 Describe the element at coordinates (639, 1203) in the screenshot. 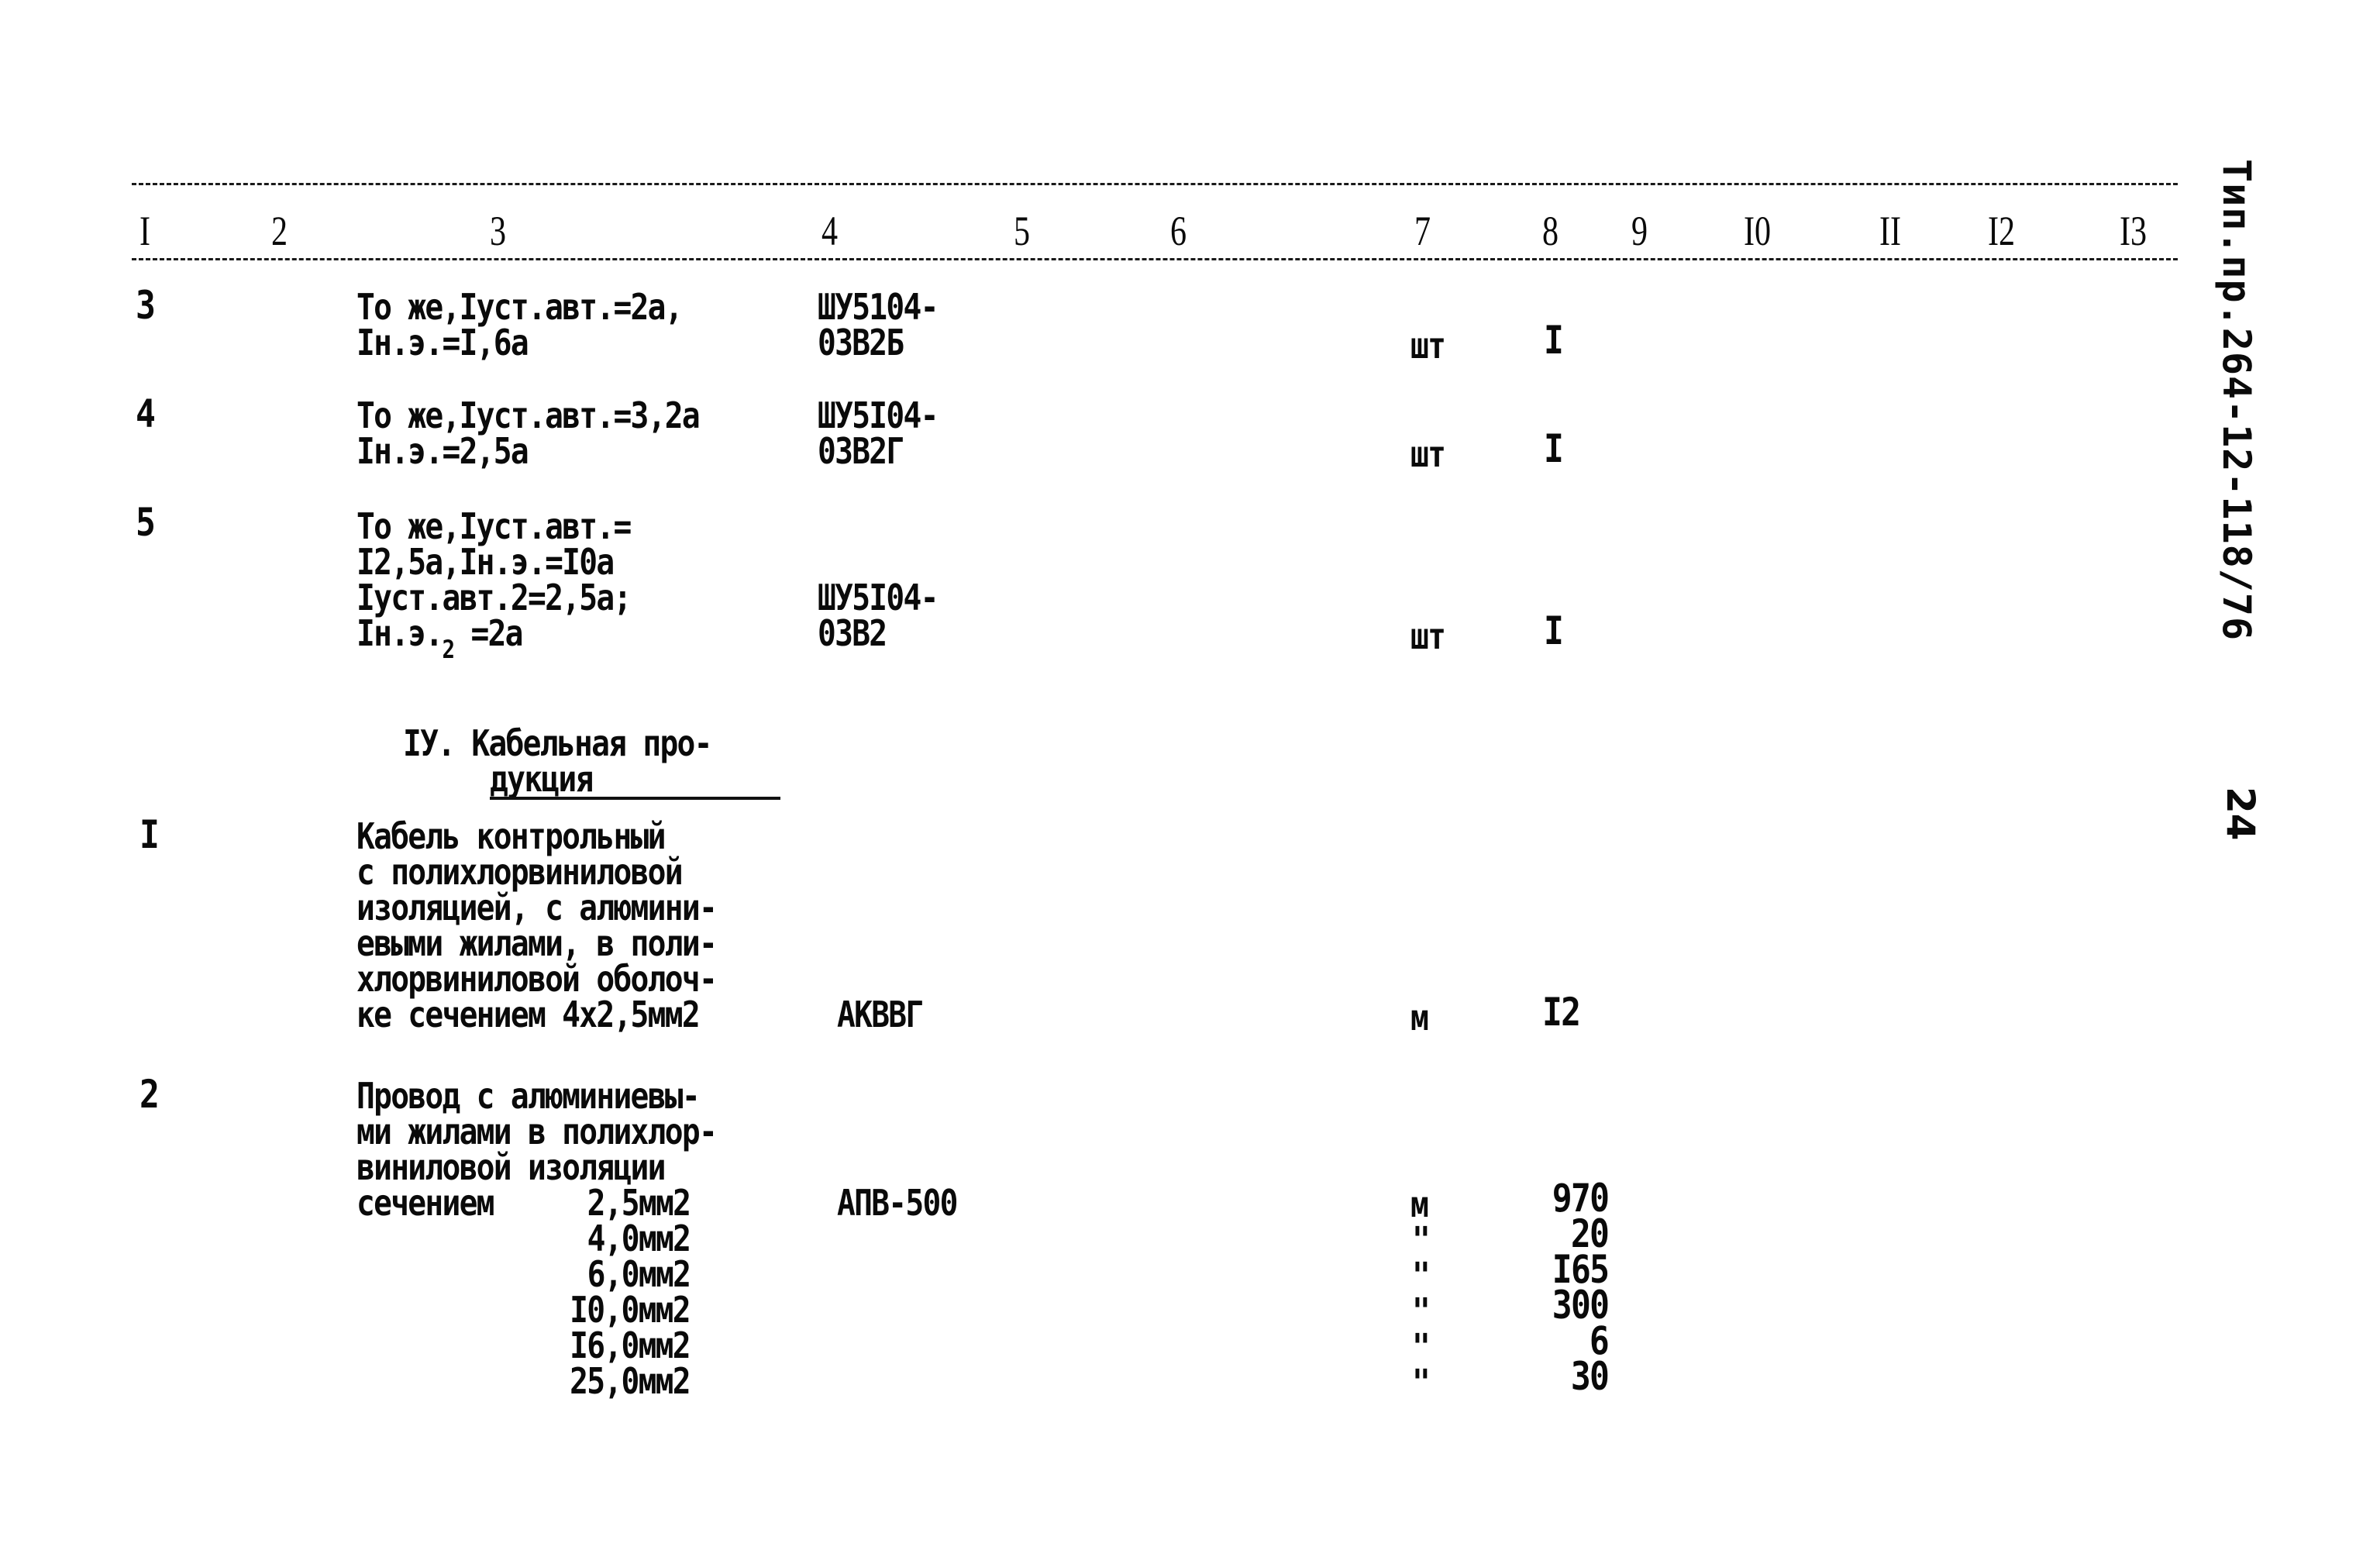

I see `size-section: 2,5мм2` at that location.